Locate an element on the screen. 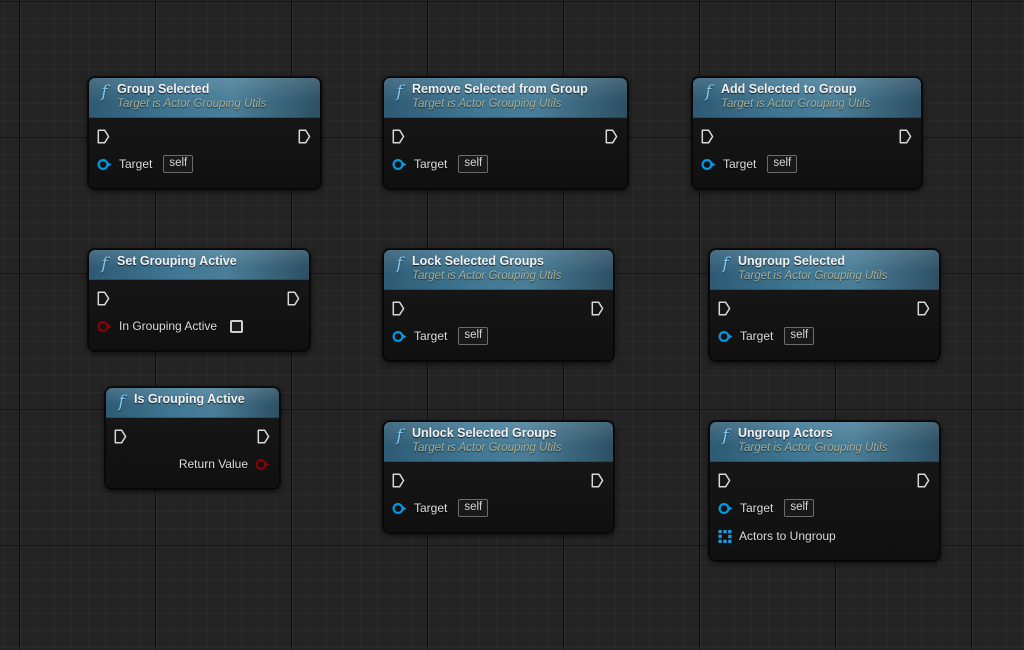 The image size is (1024, 650). pin-row: Actors to Ungroup is located at coordinates (824, 536).